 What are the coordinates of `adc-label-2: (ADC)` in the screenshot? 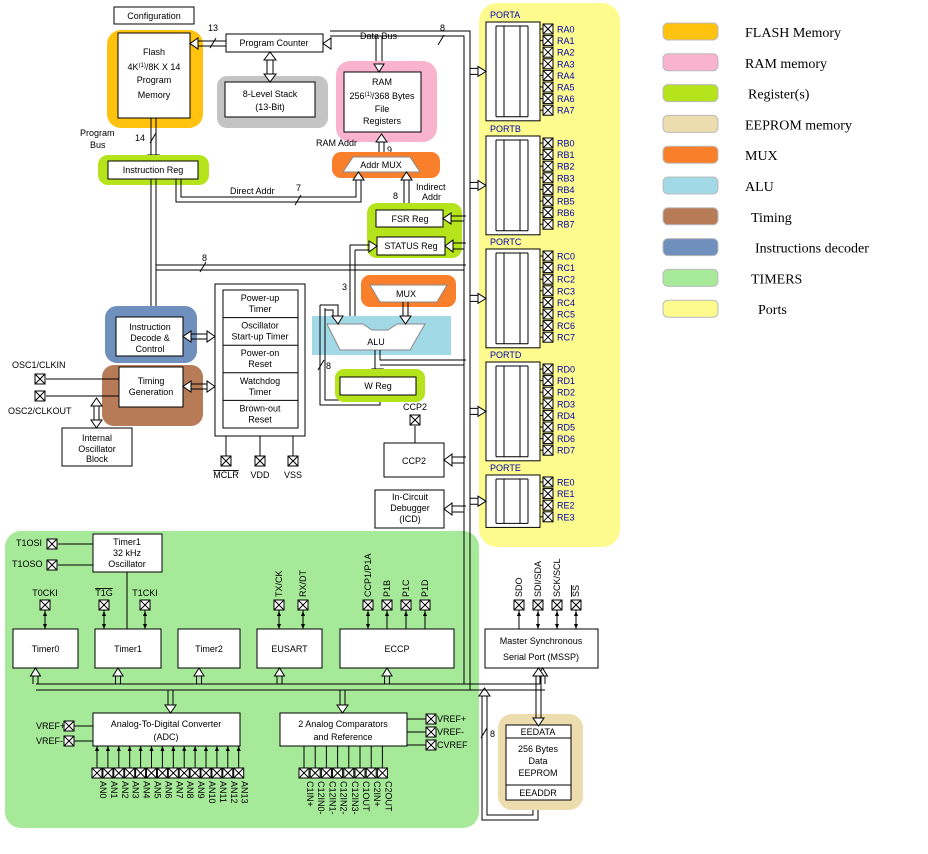 It's located at (166, 737).